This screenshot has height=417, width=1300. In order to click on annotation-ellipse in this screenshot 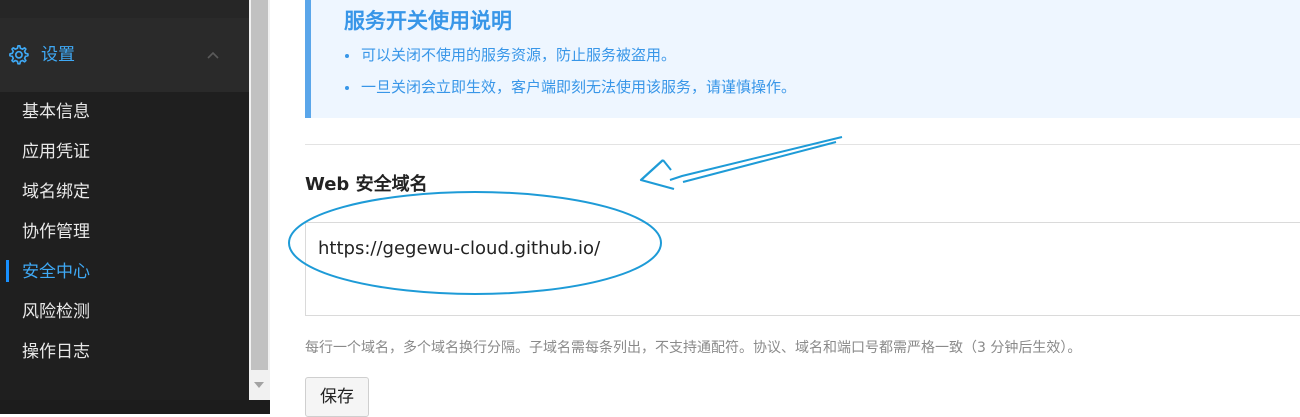, I will do `click(475, 243)`.